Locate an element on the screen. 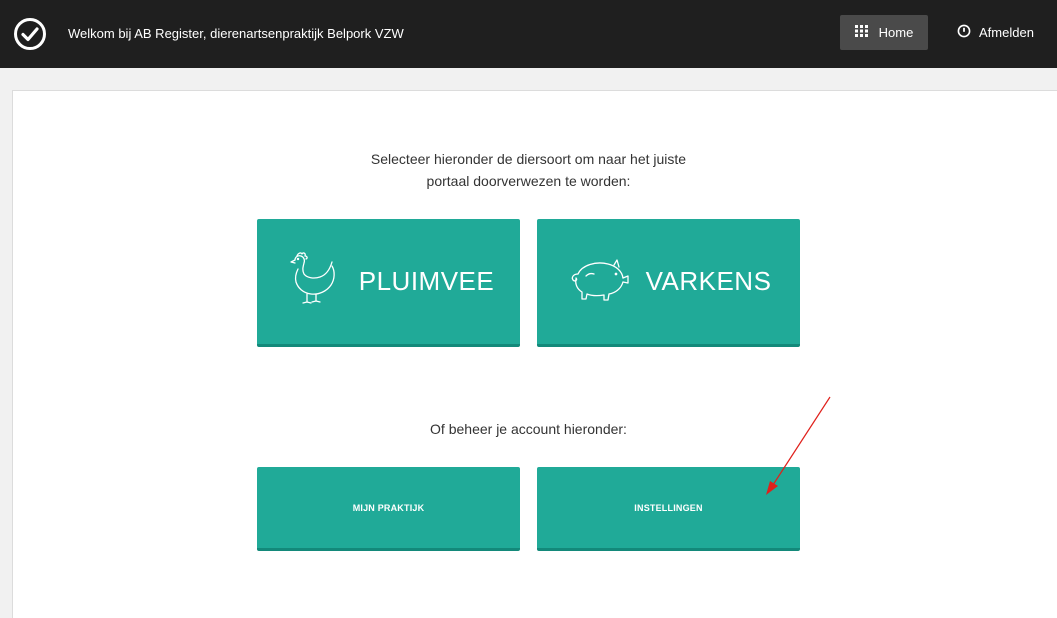 The image size is (1057, 618). pluimvee-label: PLUIMVEE is located at coordinates (426, 281).